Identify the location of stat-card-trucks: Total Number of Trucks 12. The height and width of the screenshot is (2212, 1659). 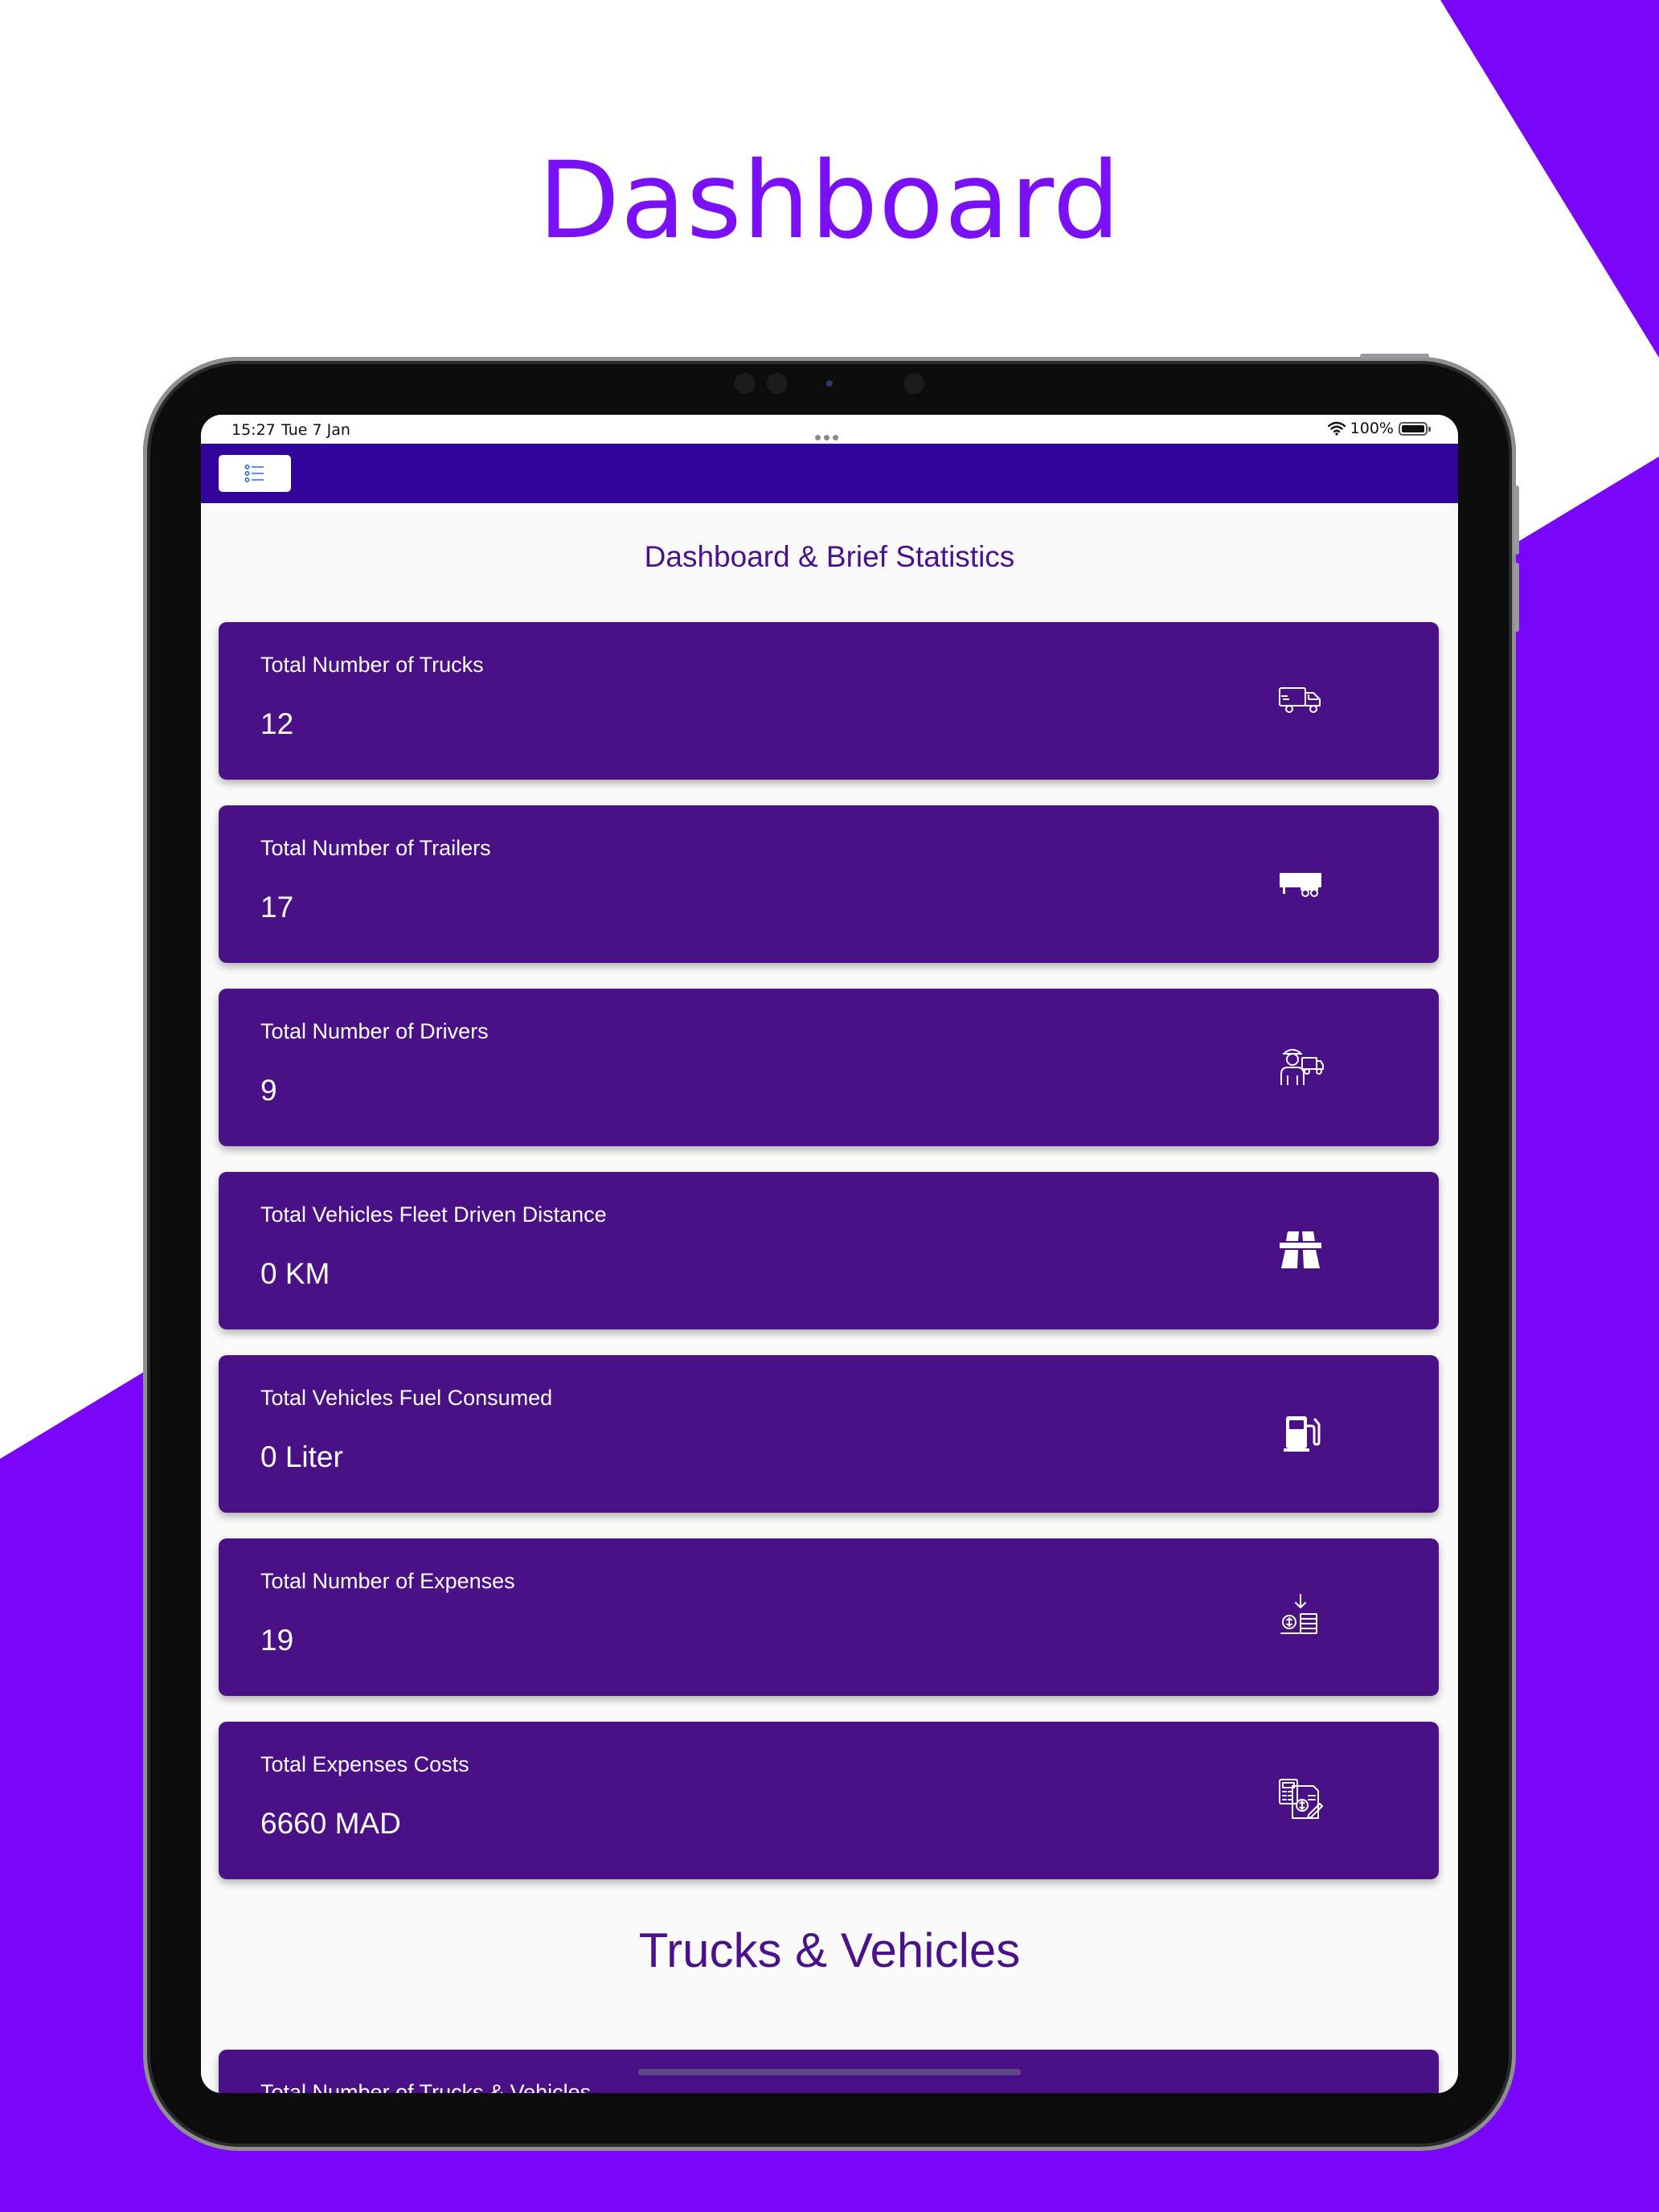
(829, 701).